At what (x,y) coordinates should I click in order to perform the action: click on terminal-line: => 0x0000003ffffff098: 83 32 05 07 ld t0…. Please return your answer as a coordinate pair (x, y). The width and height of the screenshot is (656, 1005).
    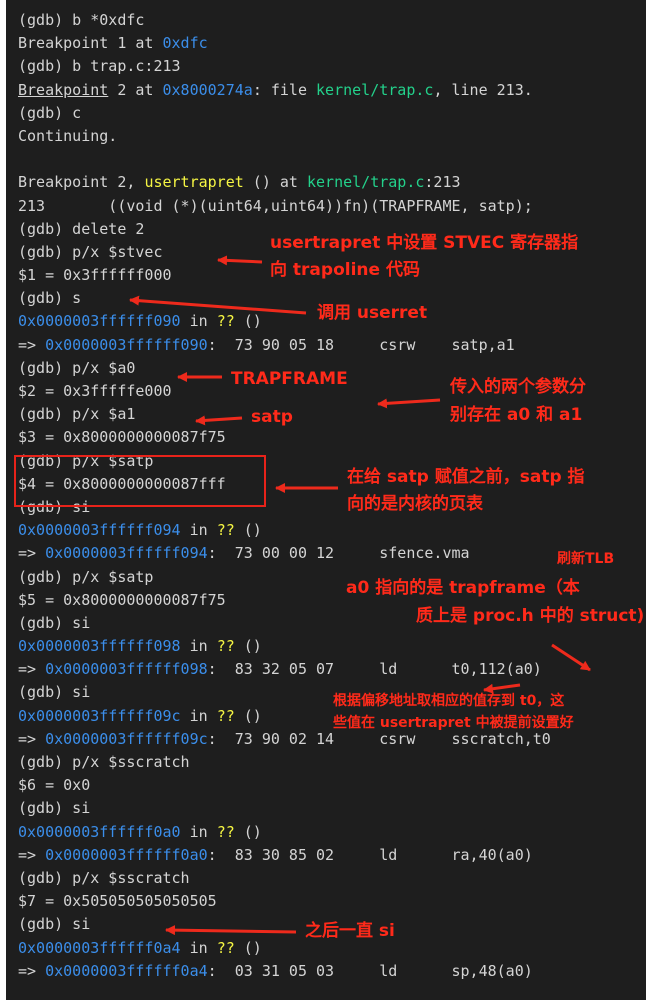
    Looking at the image, I should click on (284, 669).